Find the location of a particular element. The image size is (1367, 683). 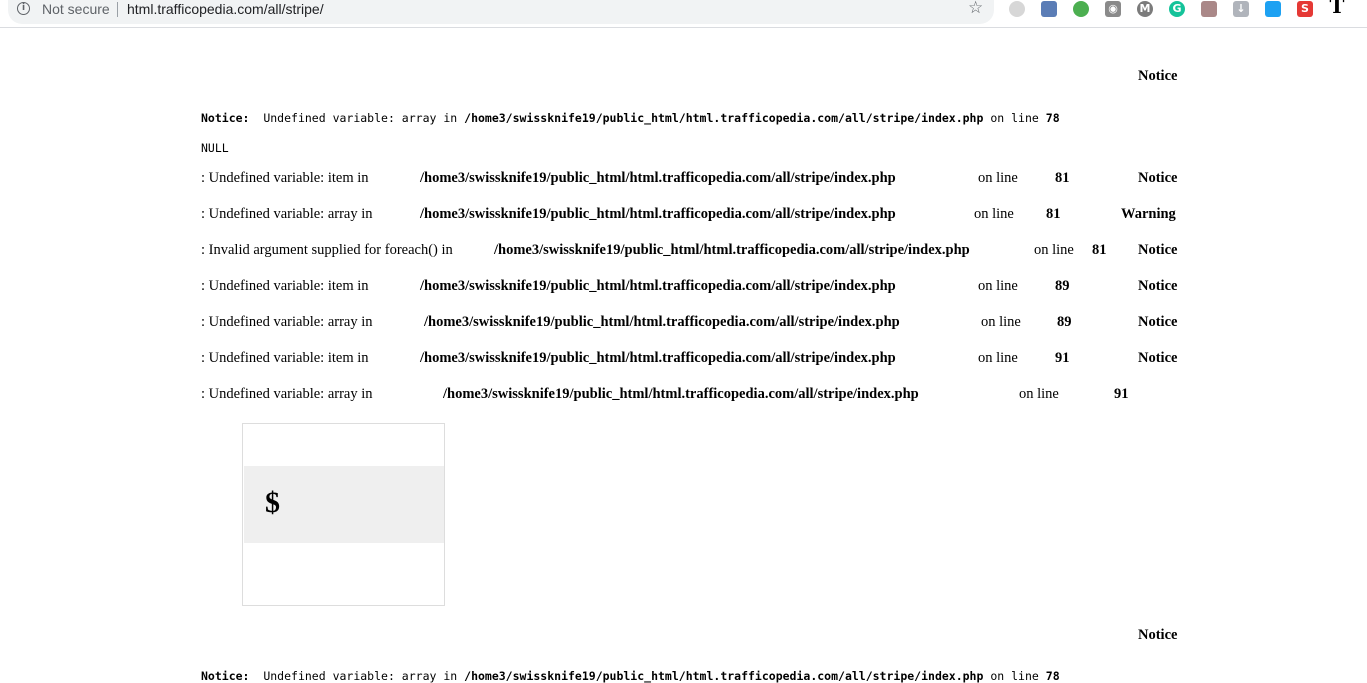

twitter-icon is located at coordinates (1273, 9).